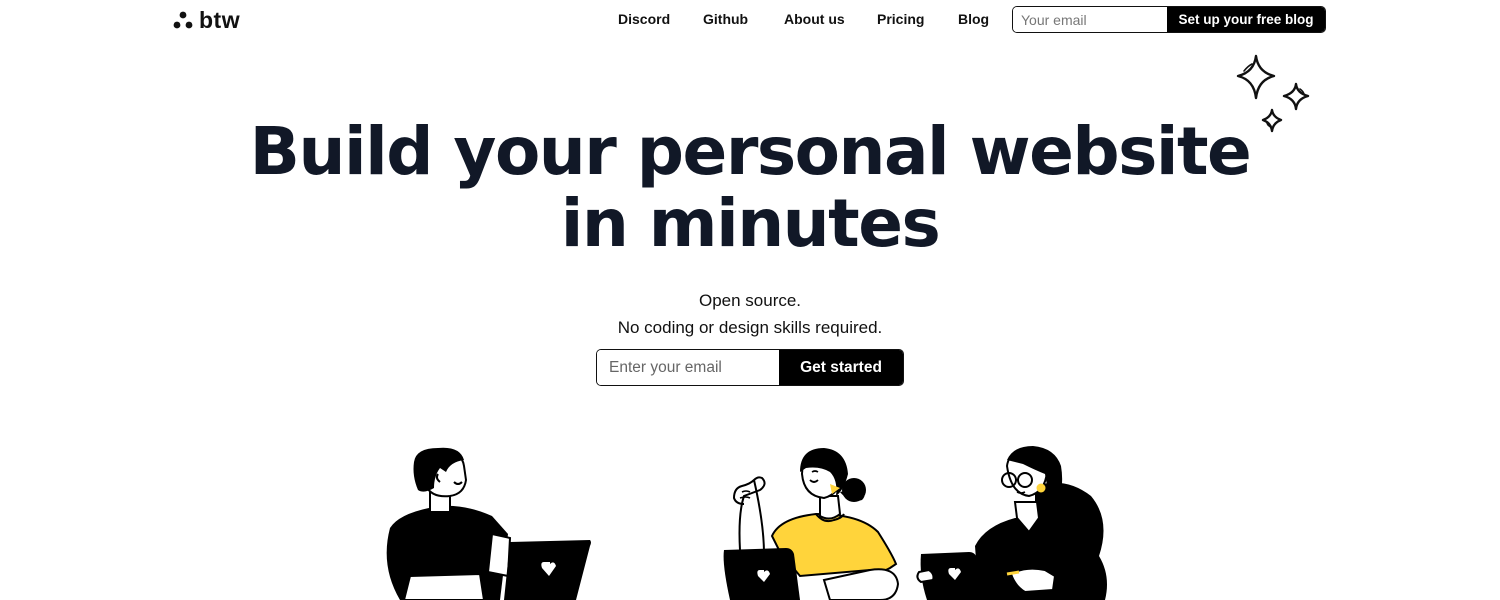 Image resolution: width=1500 pixels, height=600 pixels. Describe the element at coordinates (750, 151) in the screenshot. I see `headline-line-1: Build your personal website` at that location.